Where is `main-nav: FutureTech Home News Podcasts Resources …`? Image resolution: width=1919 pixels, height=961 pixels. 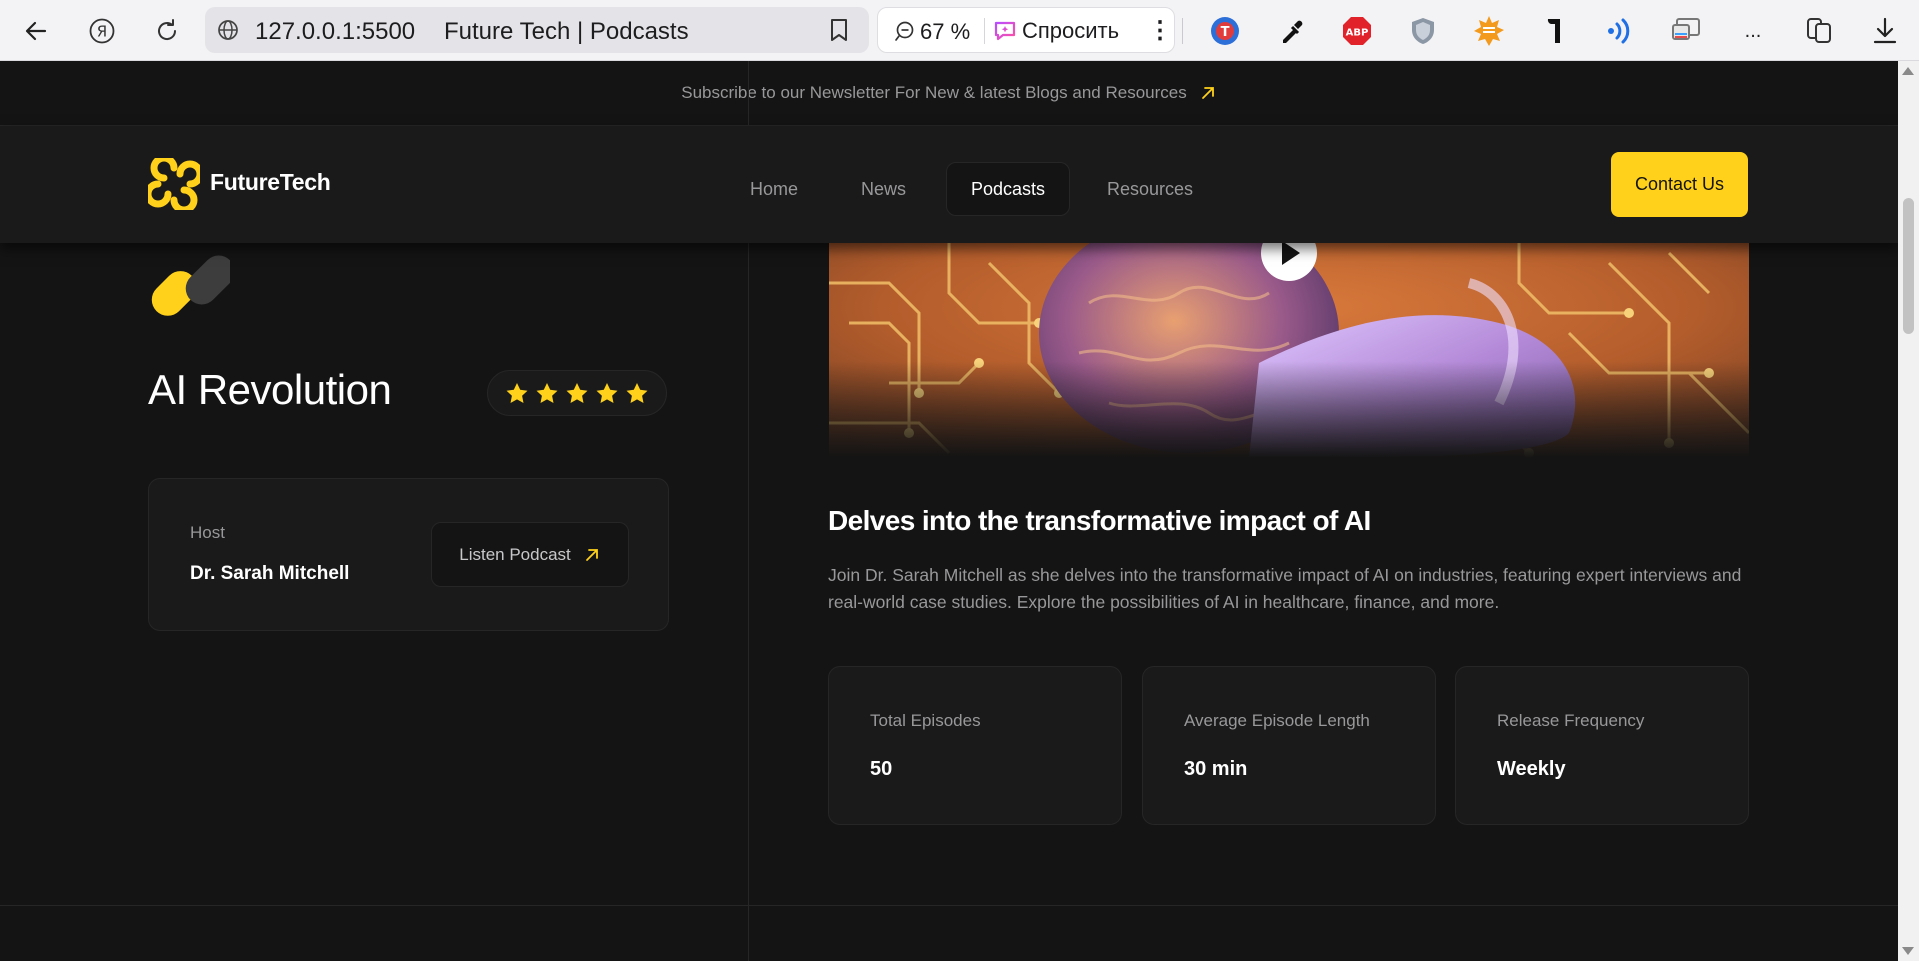 main-nav: FutureTech Home News Podcasts Resources … is located at coordinates (949, 184).